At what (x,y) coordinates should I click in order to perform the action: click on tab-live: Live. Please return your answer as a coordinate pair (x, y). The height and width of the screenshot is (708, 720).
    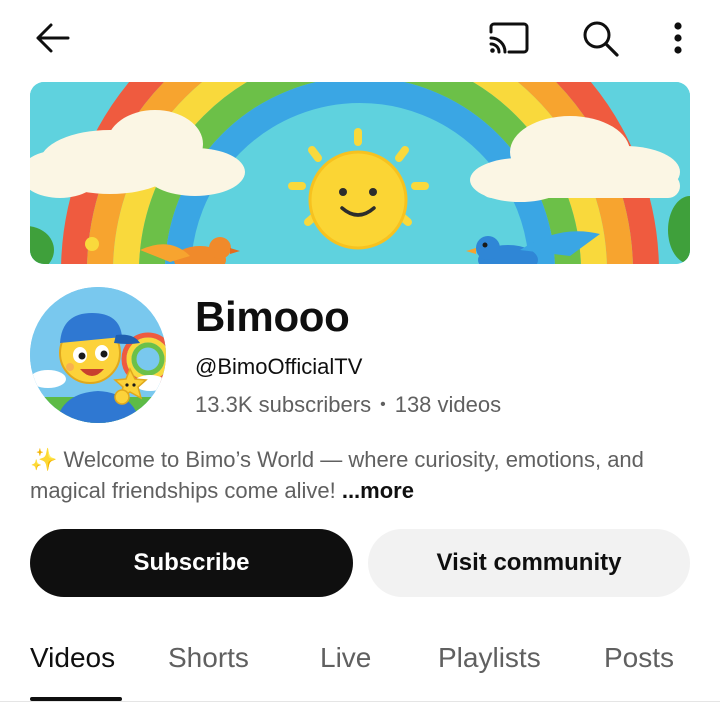
    Looking at the image, I should click on (345, 658).